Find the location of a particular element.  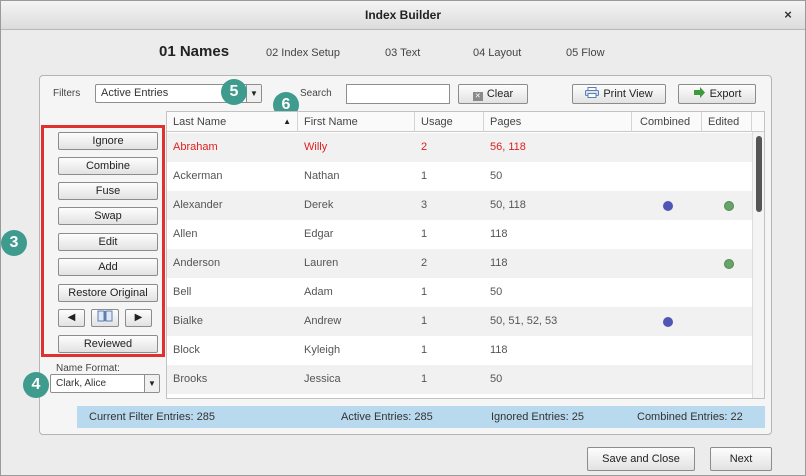

cell-first-name: Lauren is located at coordinates (321, 263).